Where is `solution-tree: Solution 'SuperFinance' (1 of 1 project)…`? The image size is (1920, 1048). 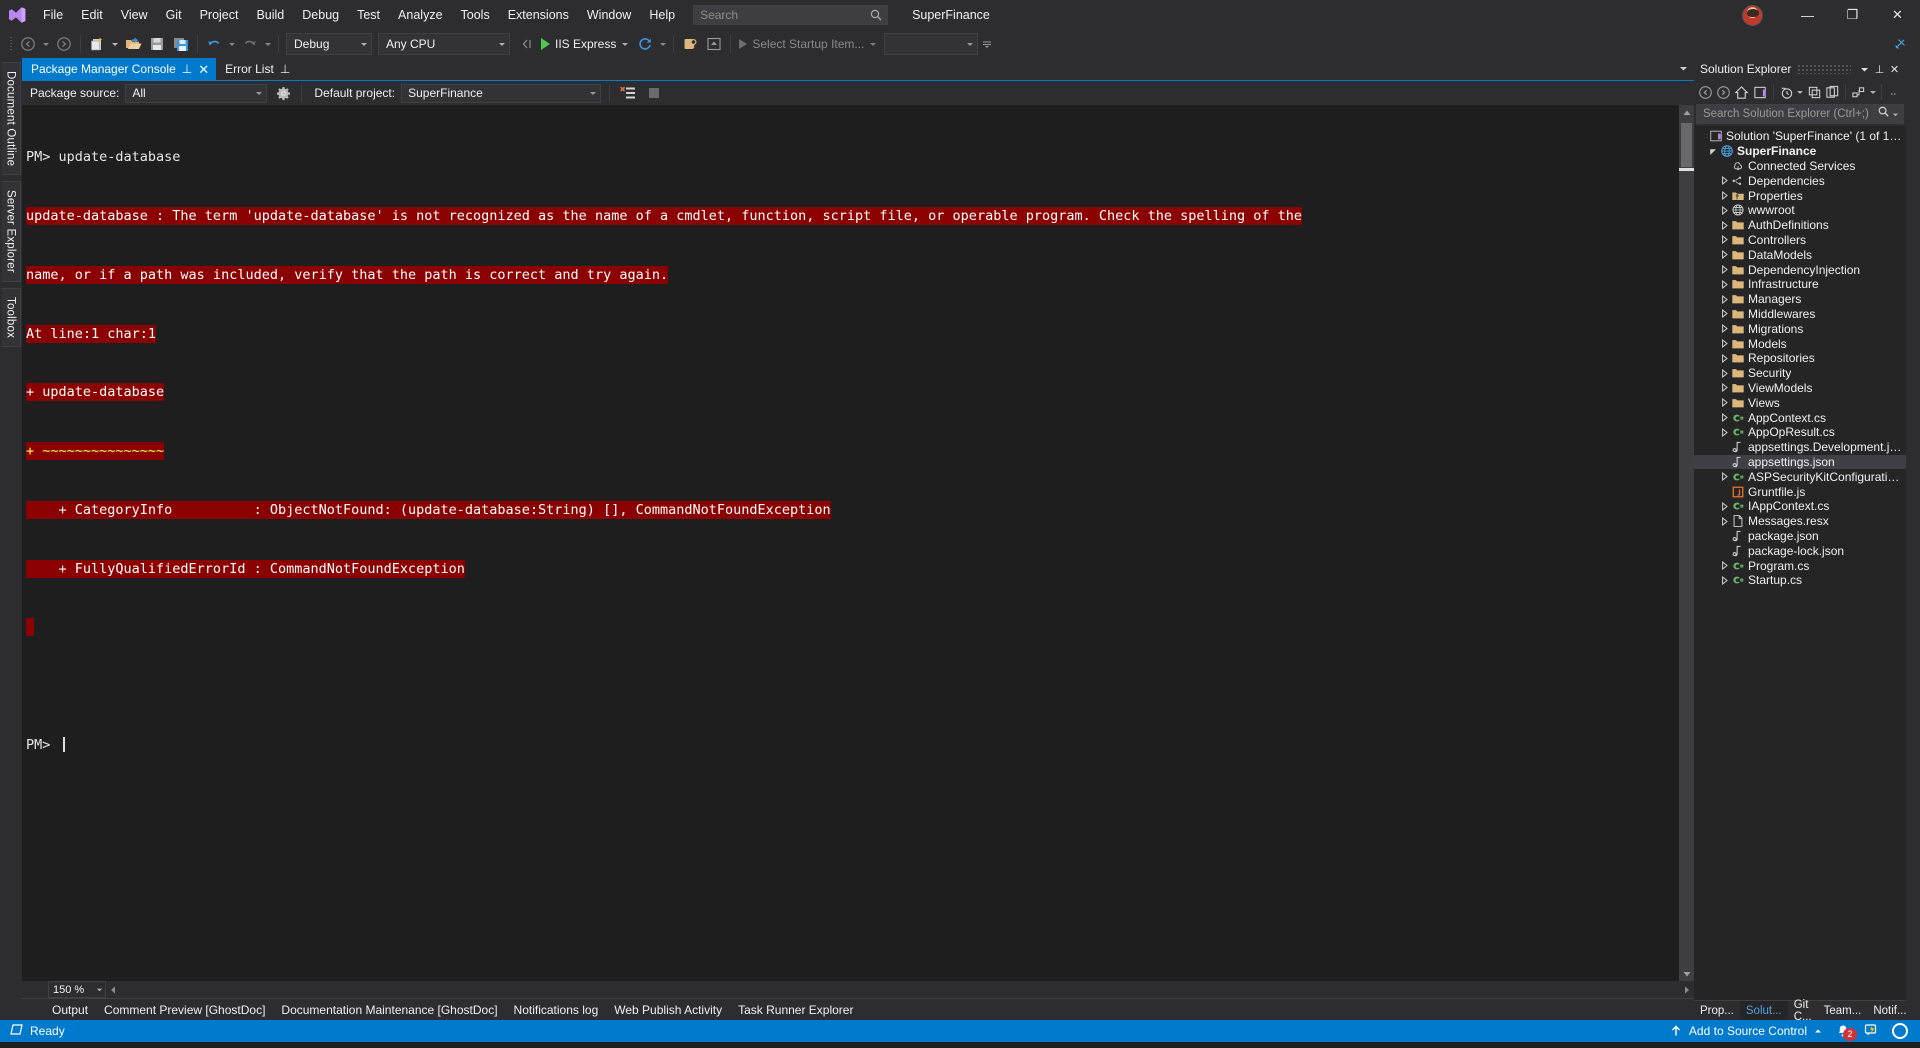 solution-tree: Solution 'SuperFinance' (1 of 1 project)… is located at coordinates (1800, 563).